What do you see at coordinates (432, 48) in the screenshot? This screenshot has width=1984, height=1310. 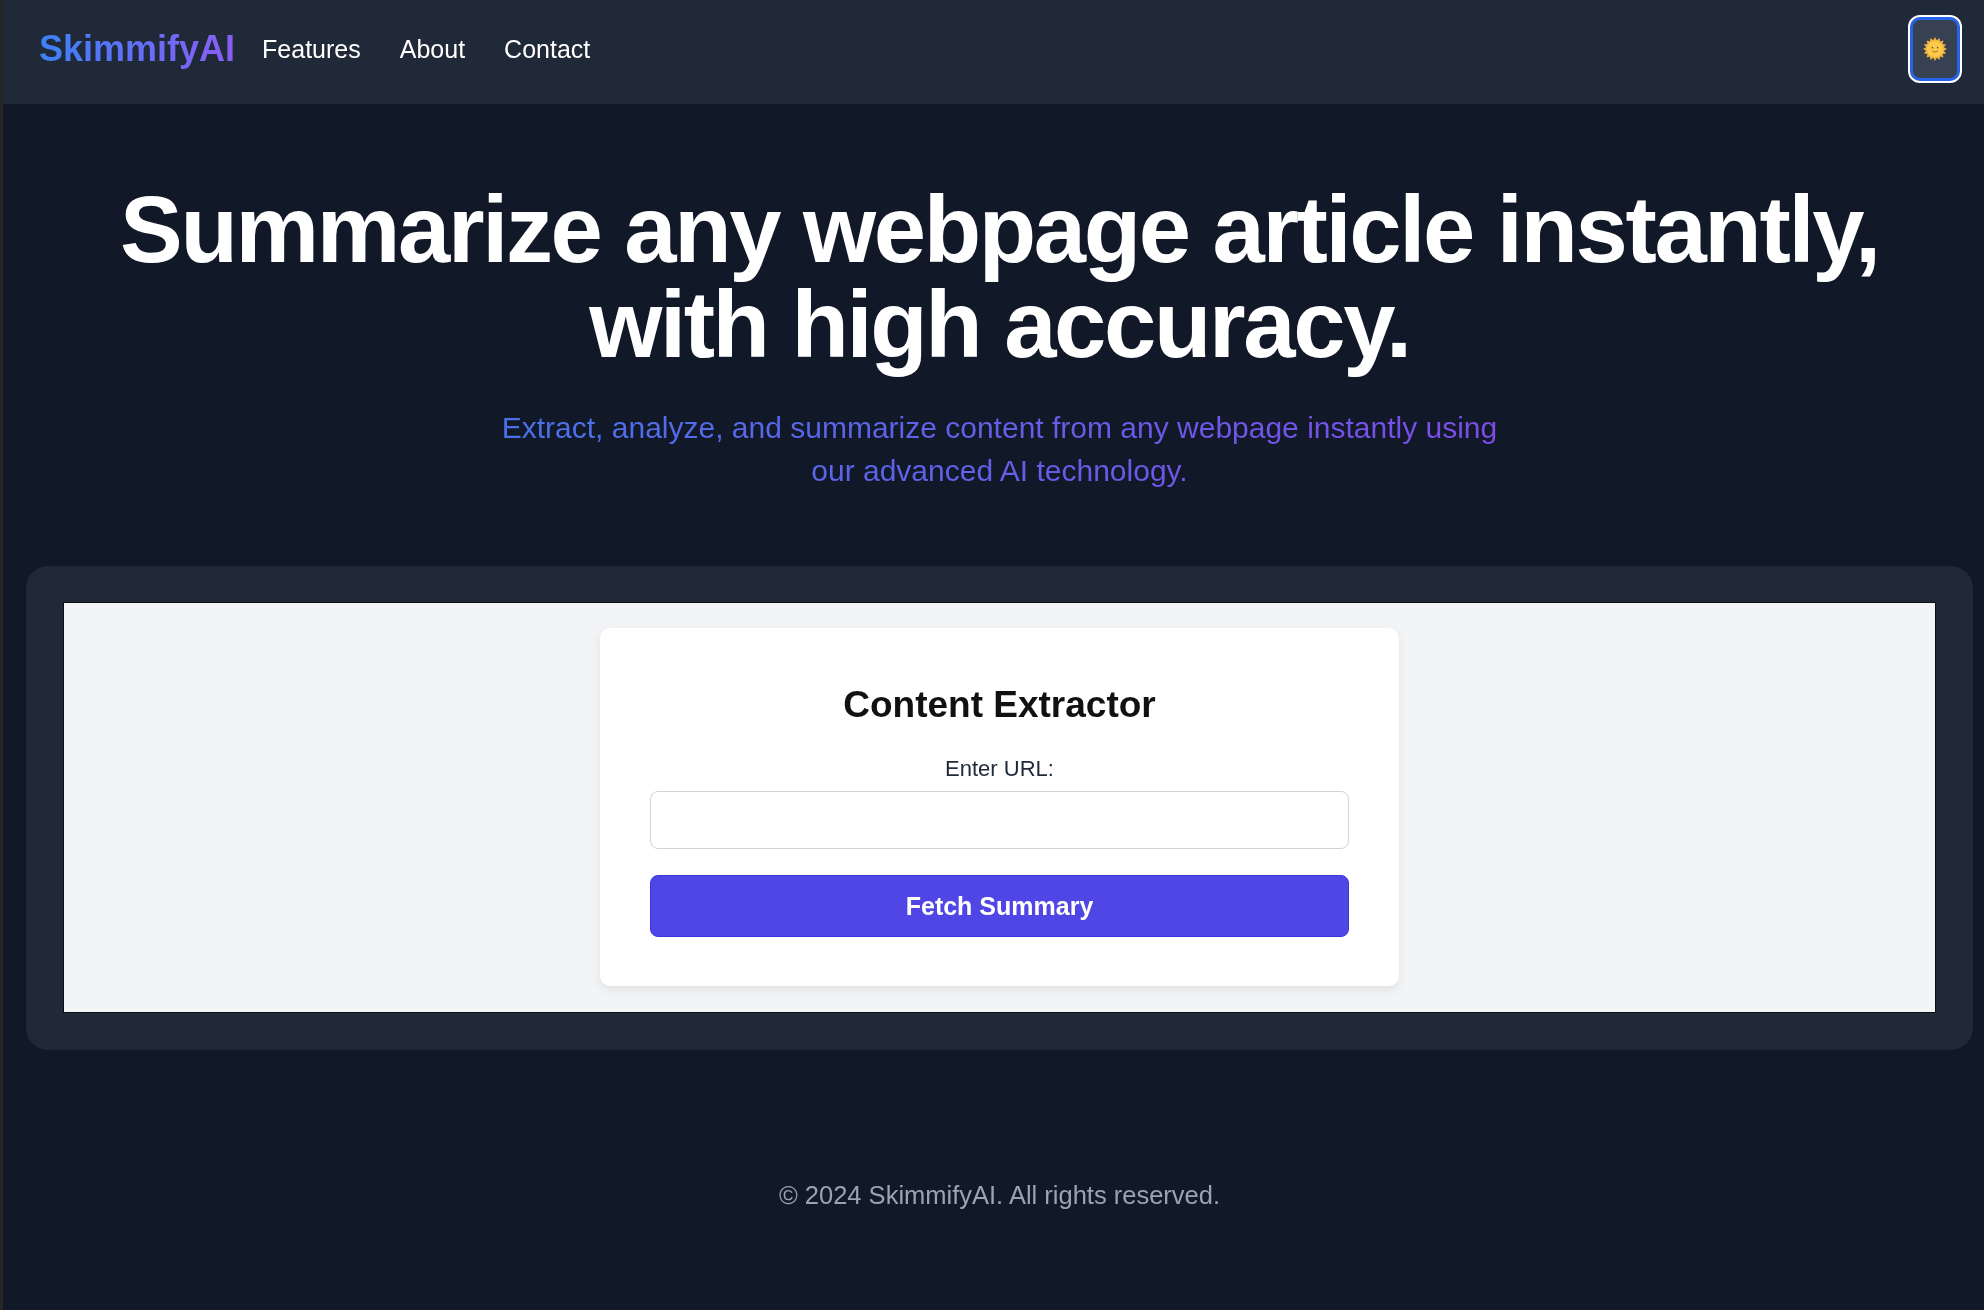 I see `nav-link: About` at bounding box center [432, 48].